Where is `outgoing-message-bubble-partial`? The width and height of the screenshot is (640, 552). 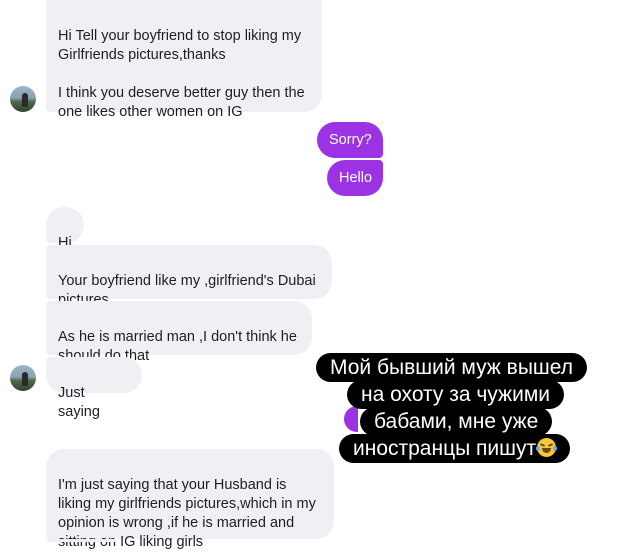
outgoing-message-bubble-partial is located at coordinates (351, 419).